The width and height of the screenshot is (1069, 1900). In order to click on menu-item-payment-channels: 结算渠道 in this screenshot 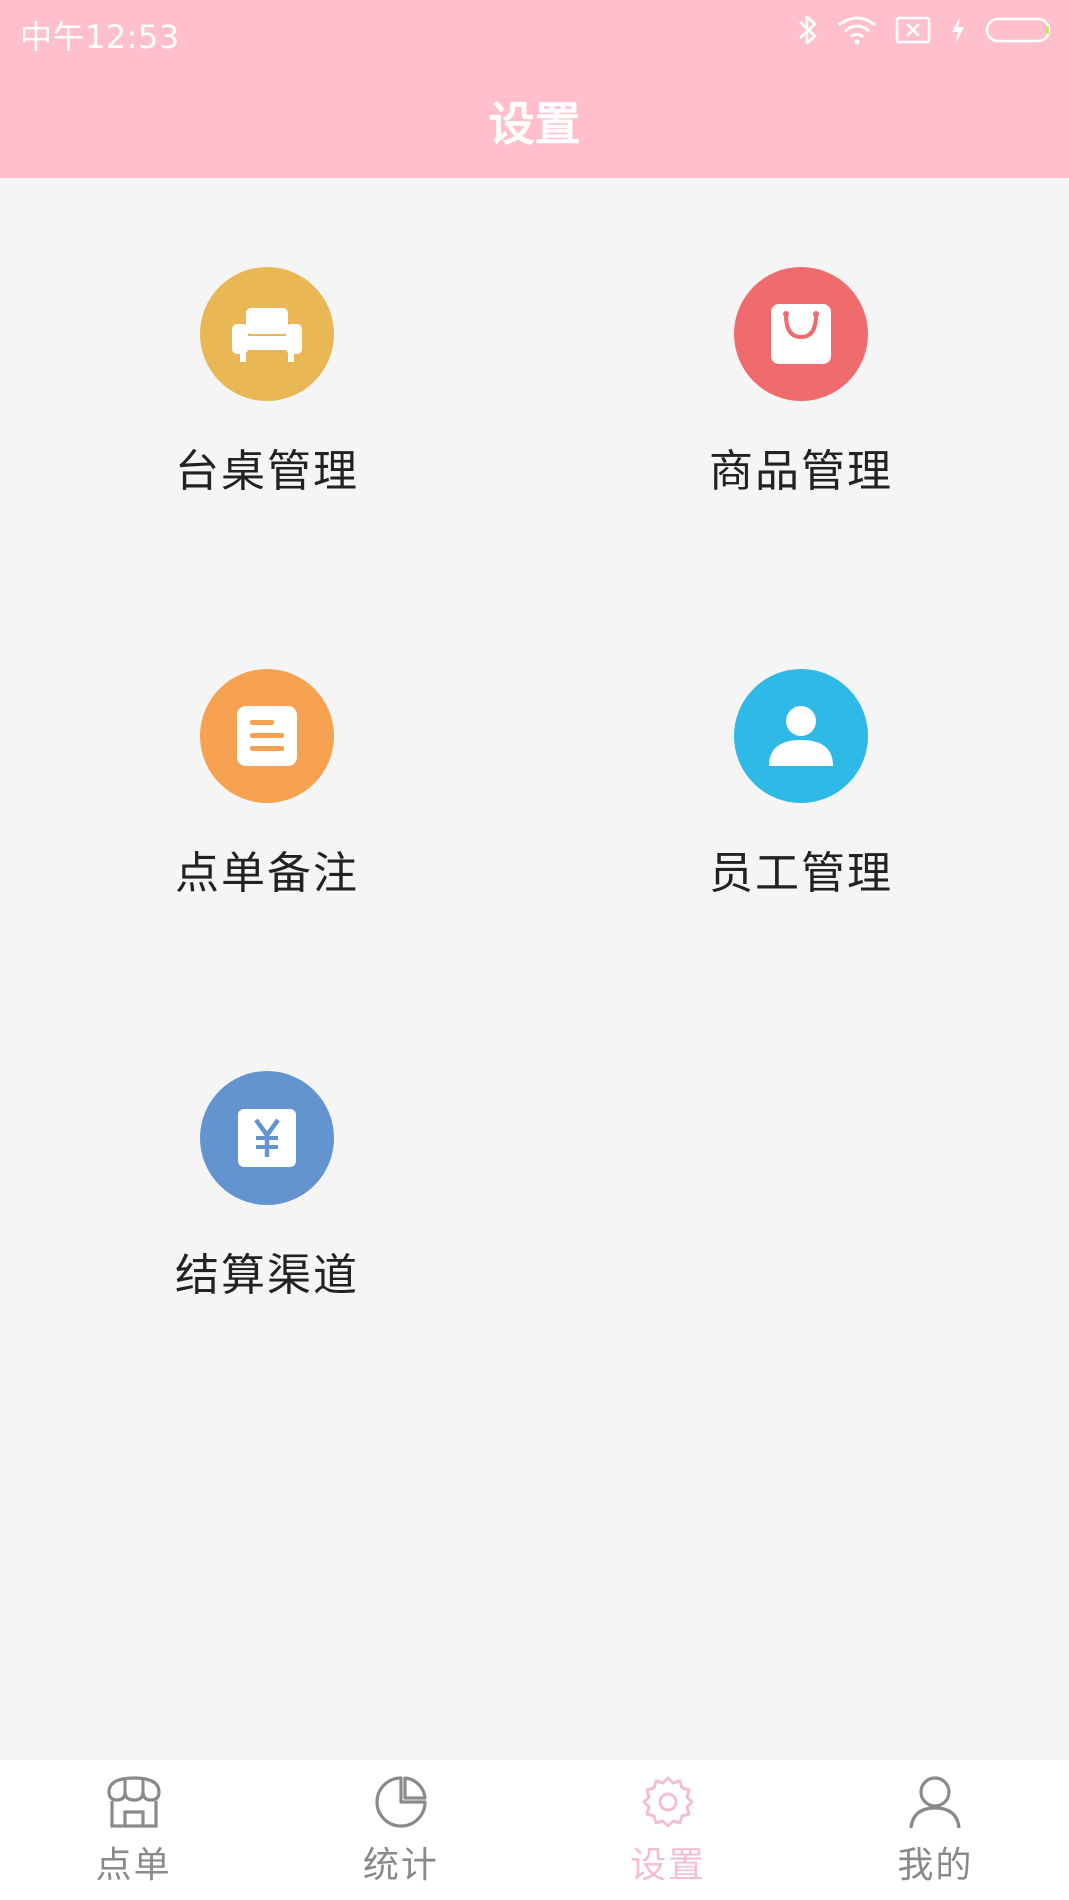, I will do `click(267, 1201)`.